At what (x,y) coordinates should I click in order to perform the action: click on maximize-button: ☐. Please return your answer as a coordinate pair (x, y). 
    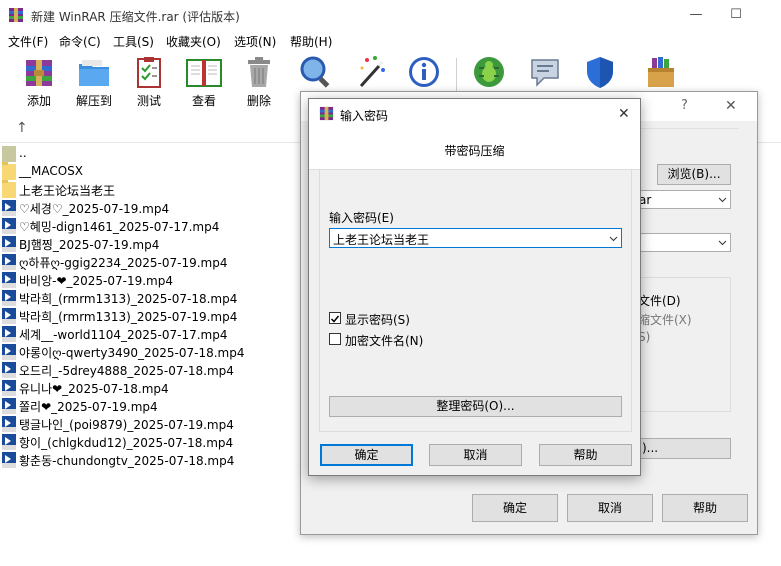
    Looking at the image, I should click on (736, 15).